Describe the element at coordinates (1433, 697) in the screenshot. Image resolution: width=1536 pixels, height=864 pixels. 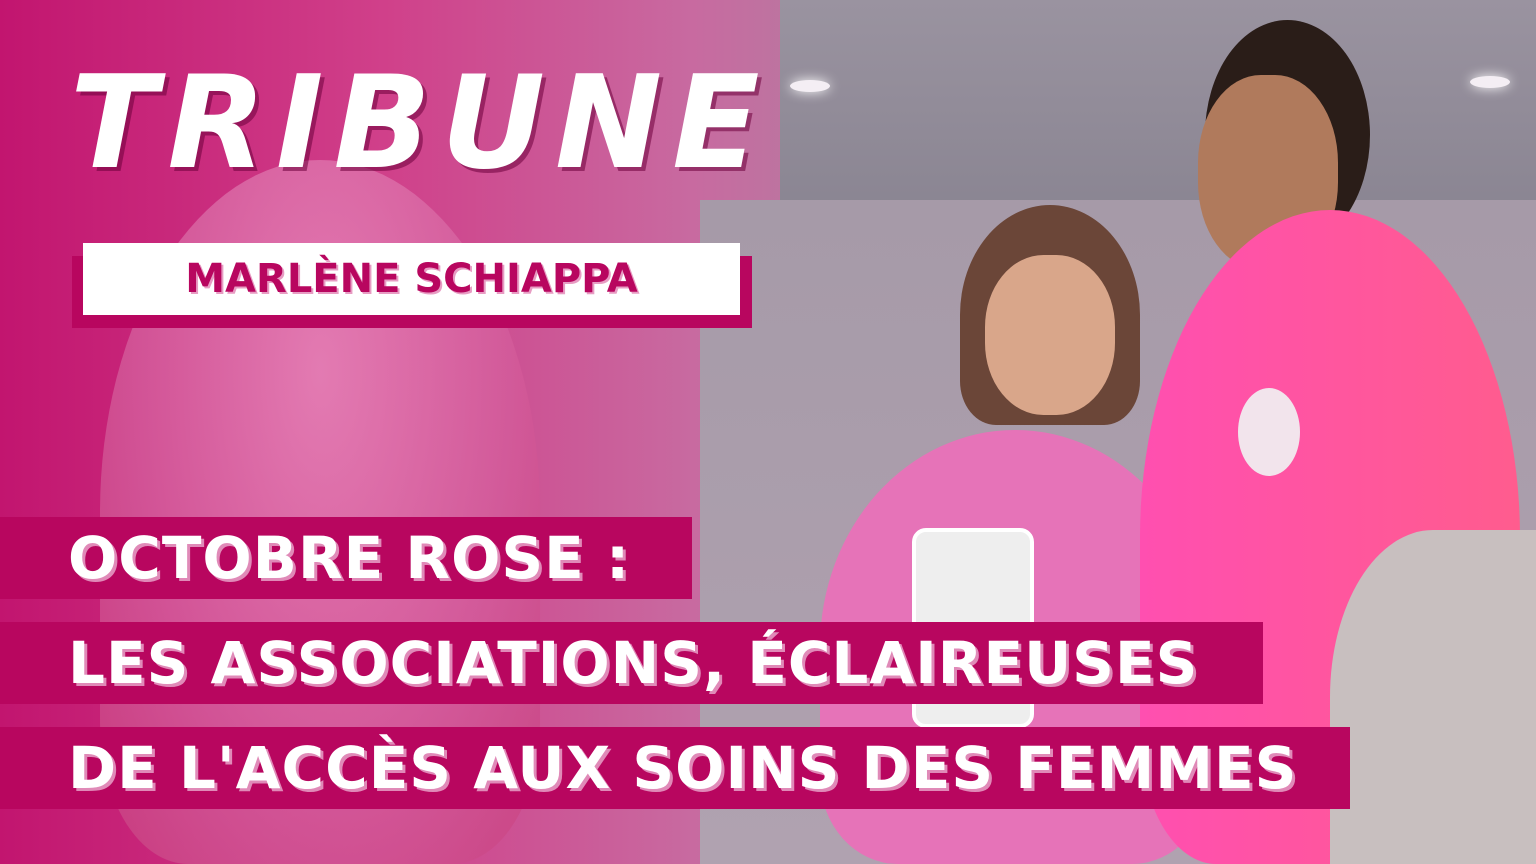
I see `foreground-head` at that location.